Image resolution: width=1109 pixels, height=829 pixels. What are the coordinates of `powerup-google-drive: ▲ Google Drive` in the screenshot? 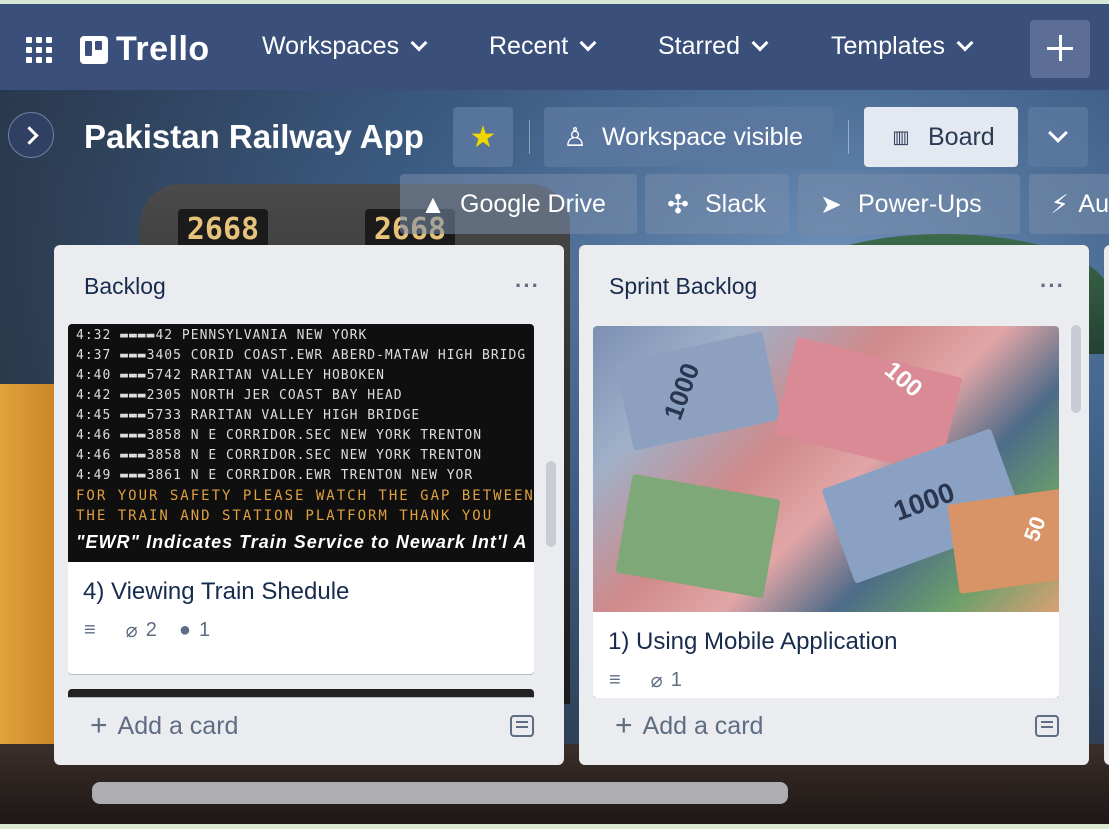 It's located at (518, 204).